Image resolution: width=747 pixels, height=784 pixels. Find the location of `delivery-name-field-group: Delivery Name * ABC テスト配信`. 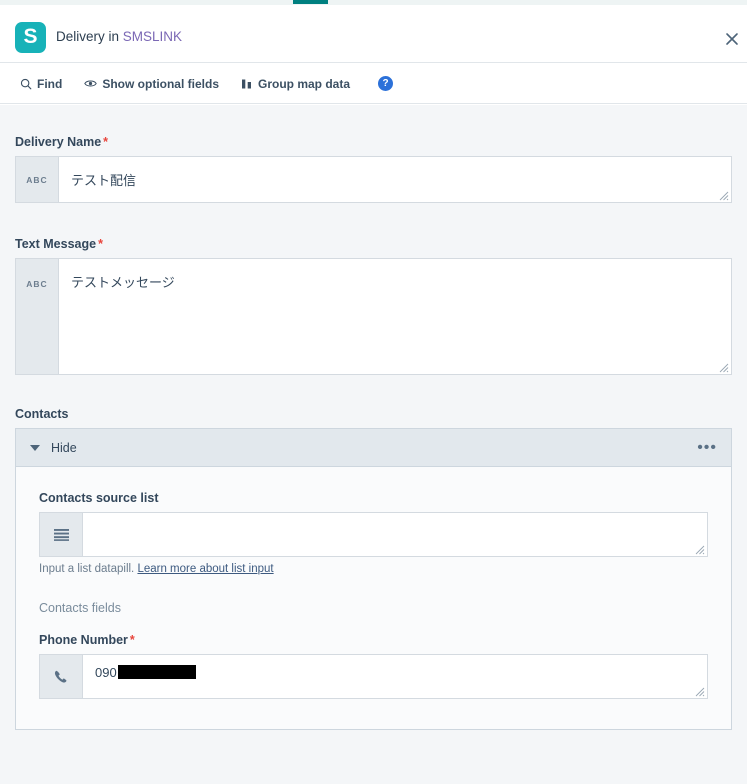

delivery-name-field-group: Delivery Name * ABC テスト配信 is located at coordinates (373, 169).